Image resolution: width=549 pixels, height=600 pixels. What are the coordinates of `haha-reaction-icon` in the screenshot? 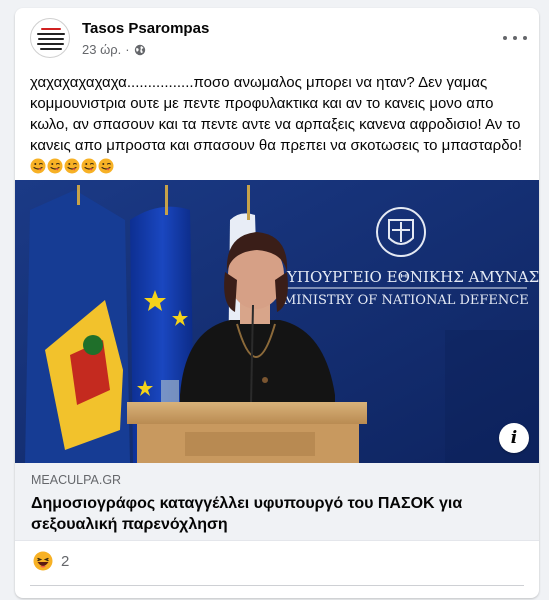 It's located at (43, 561).